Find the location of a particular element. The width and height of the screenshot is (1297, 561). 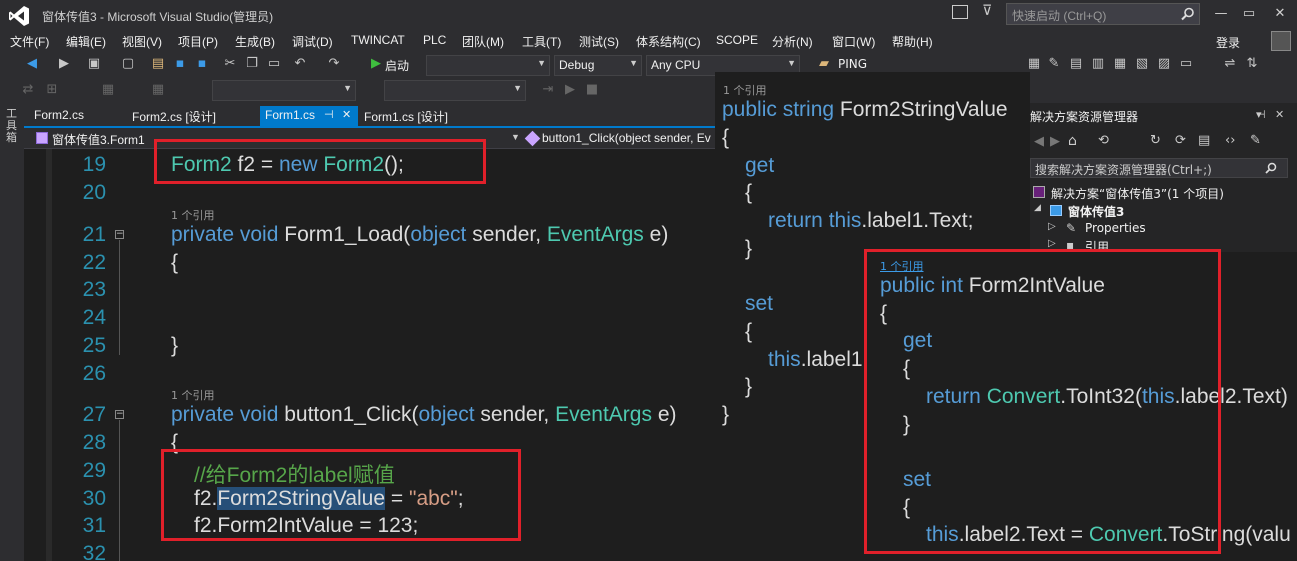

member-dropdown: button1_Click(object sender, Ev is located at coordinates (626, 138).